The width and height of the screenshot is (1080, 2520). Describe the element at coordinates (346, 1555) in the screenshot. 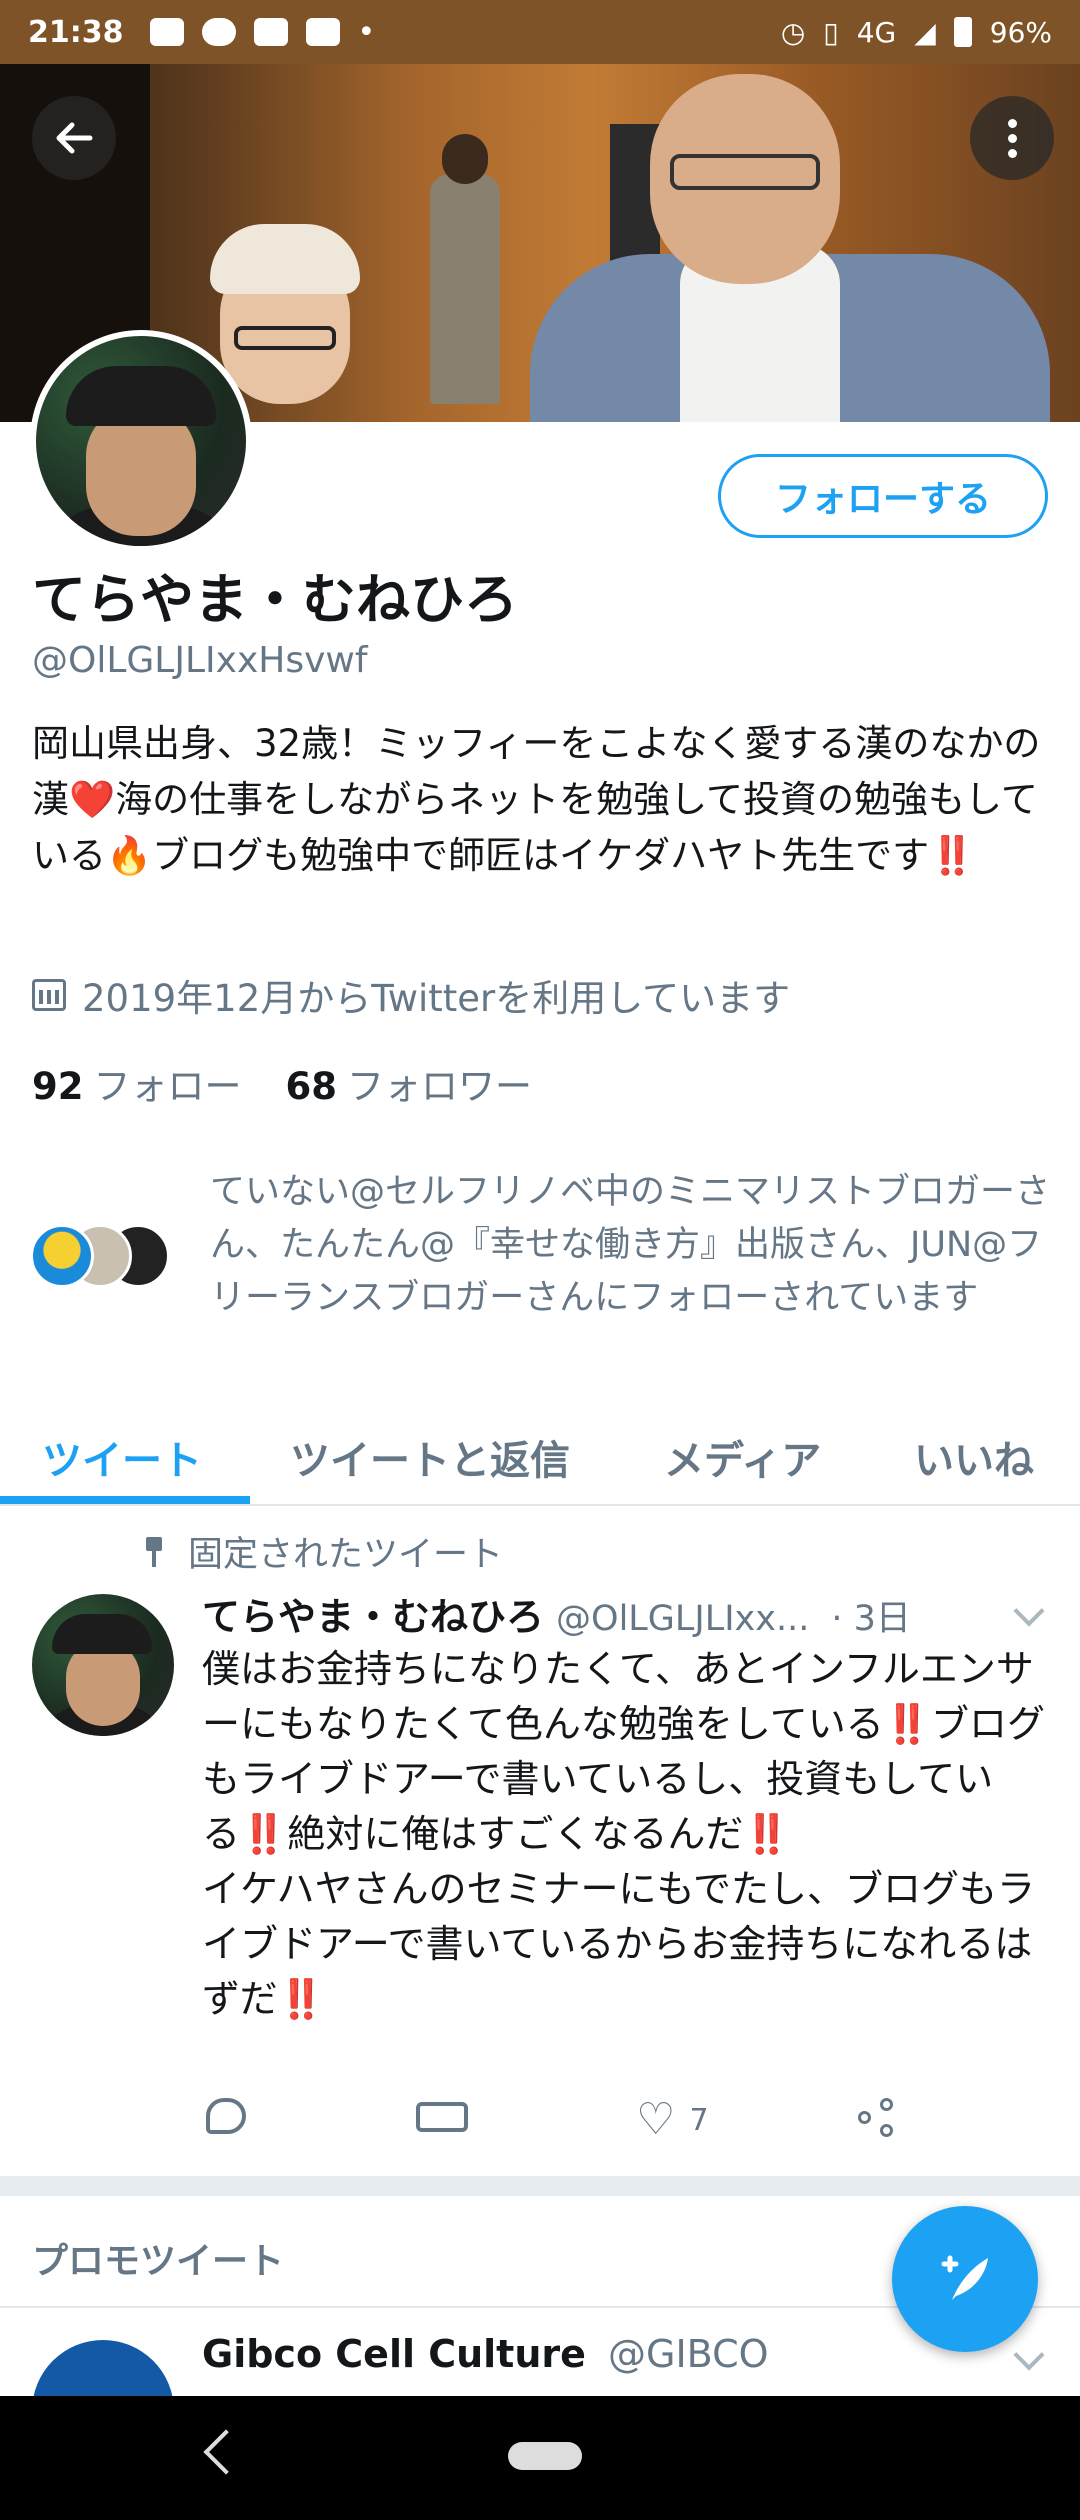

I see `pinned-label-text: 固定されたツイート` at that location.